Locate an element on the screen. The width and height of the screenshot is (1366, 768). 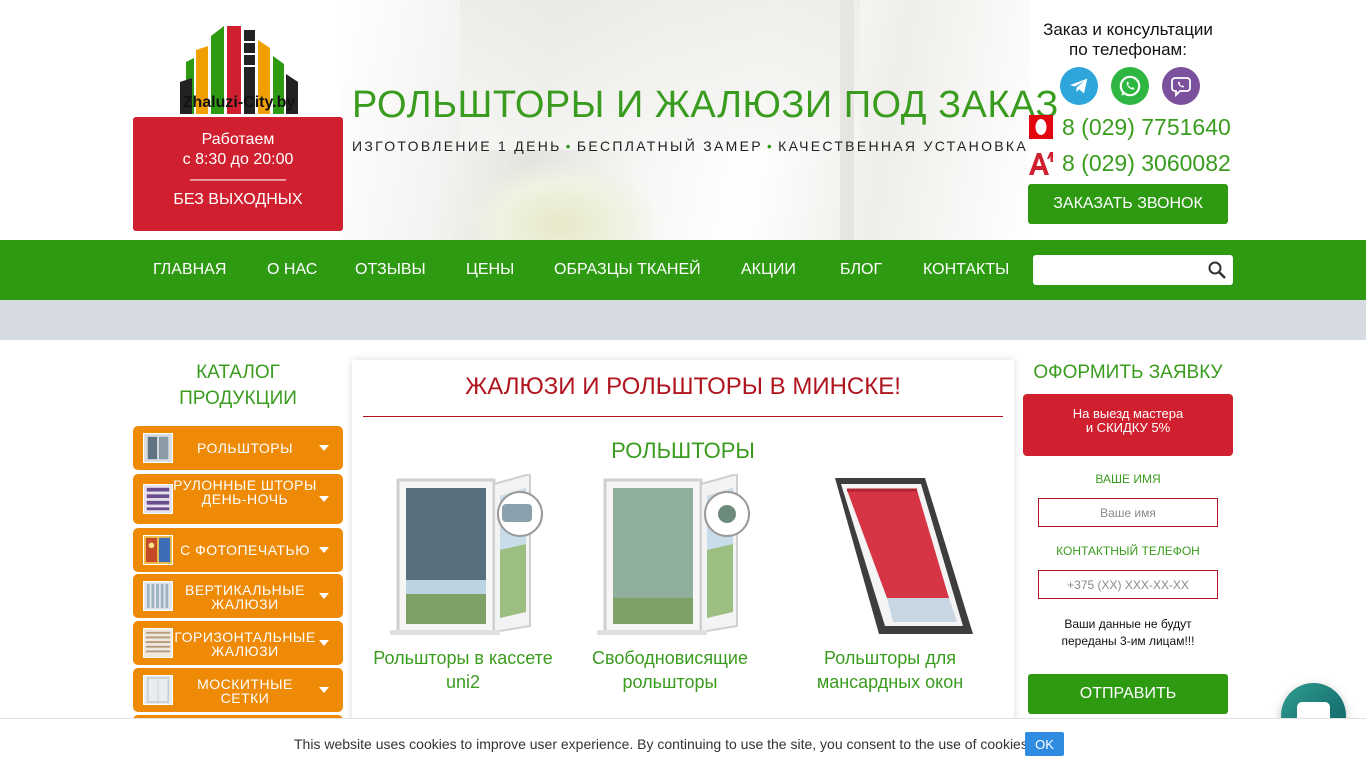
section-title: РОЛЬШТОРЫ is located at coordinates (683, 450).